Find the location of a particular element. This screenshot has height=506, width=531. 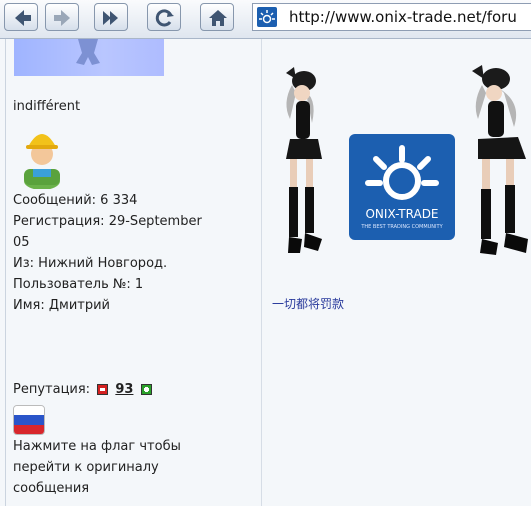

username: indifférent is located at coordinates (46, 107).